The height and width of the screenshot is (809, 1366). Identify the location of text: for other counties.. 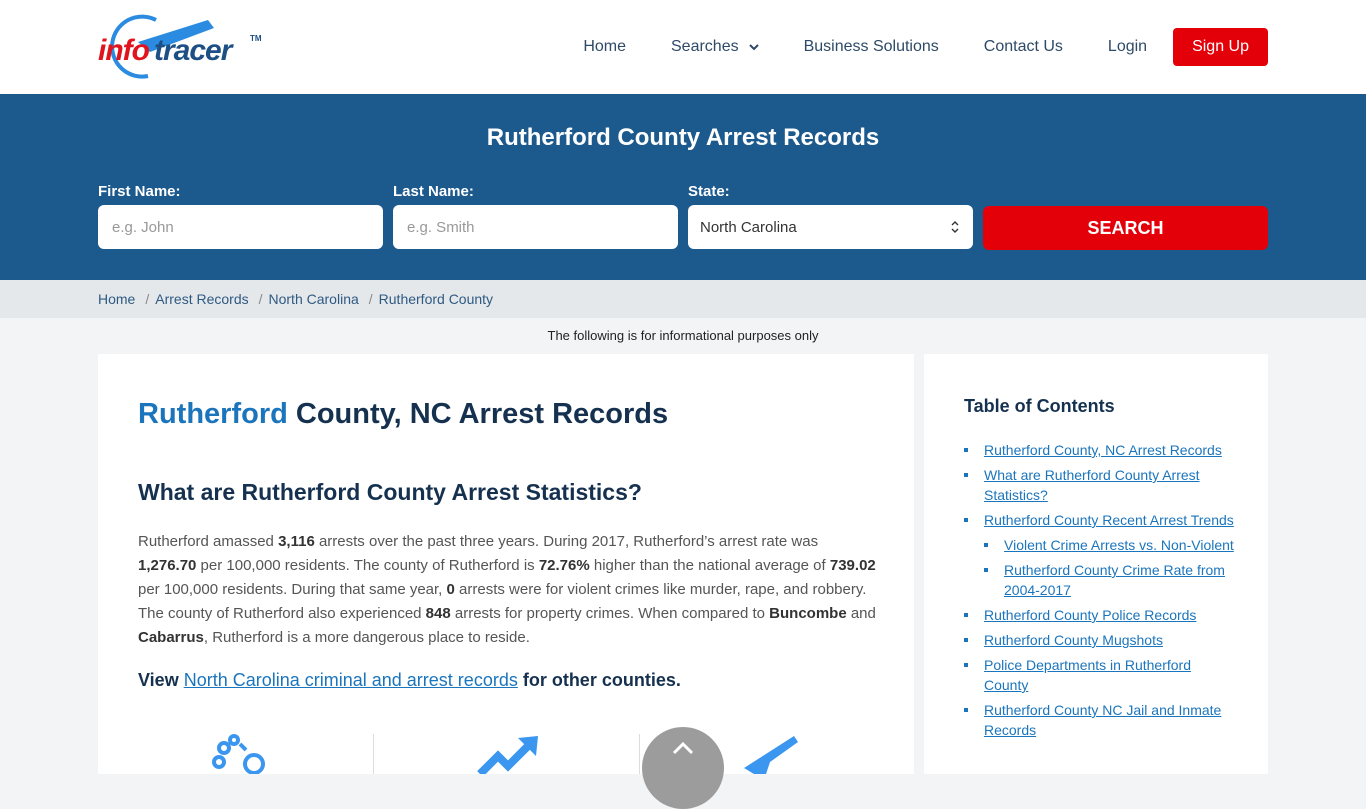
(599, 680).